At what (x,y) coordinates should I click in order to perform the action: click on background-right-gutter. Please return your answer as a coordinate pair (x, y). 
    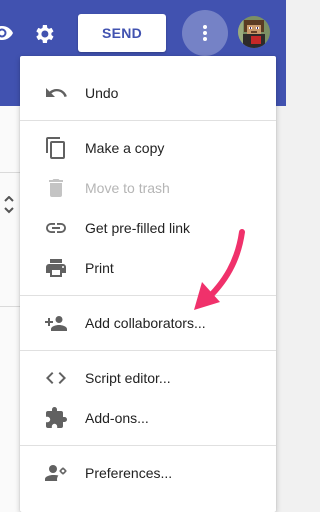
    Looking at the image, I should click on (281, 309).